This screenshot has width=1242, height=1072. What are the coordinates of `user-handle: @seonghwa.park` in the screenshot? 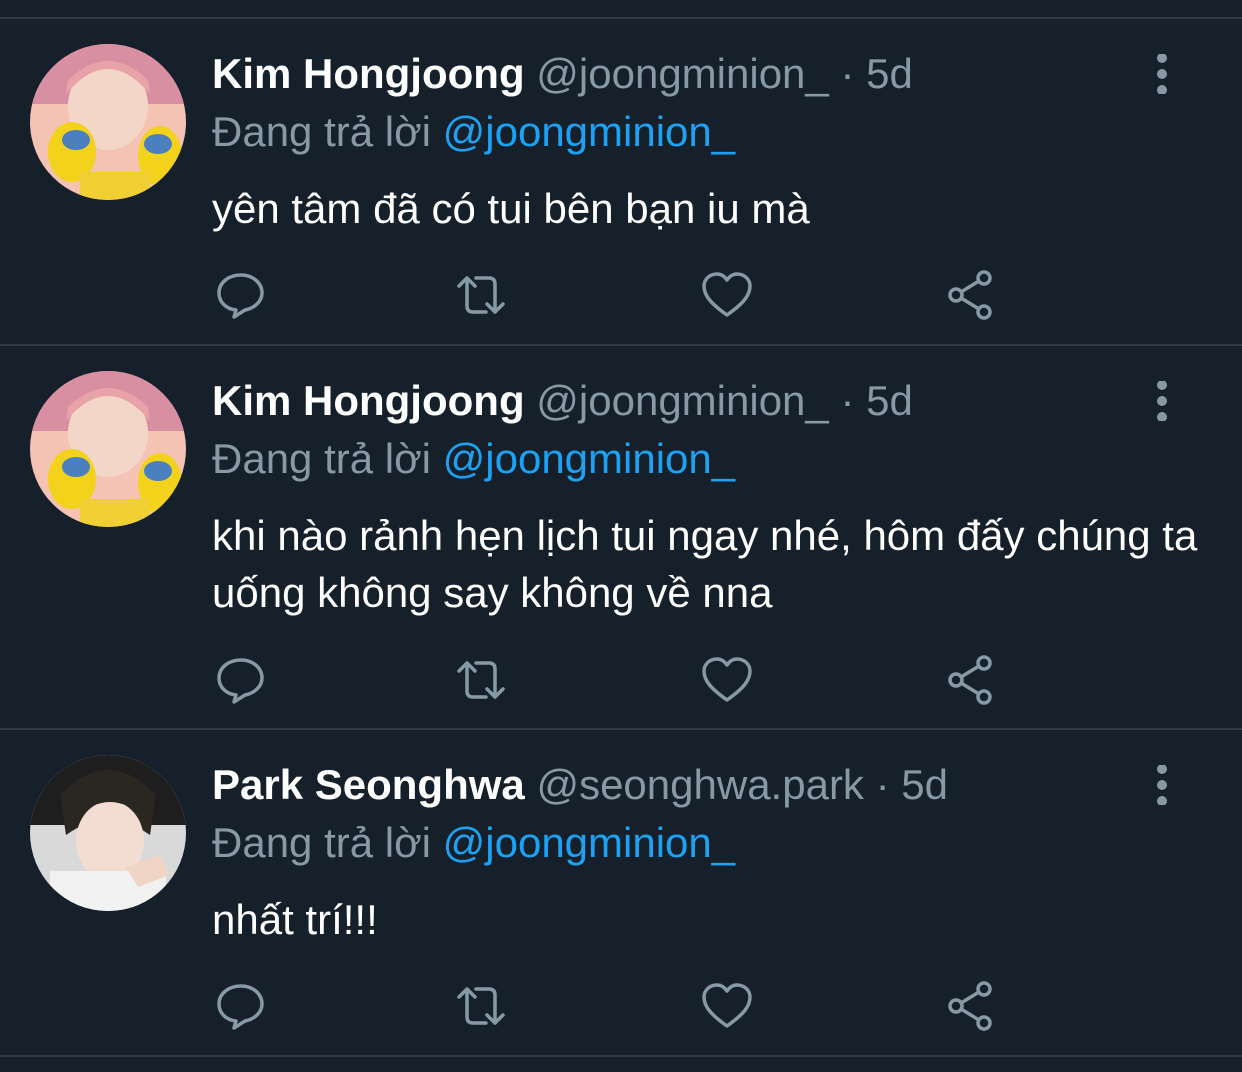 It's located at (700, 784).